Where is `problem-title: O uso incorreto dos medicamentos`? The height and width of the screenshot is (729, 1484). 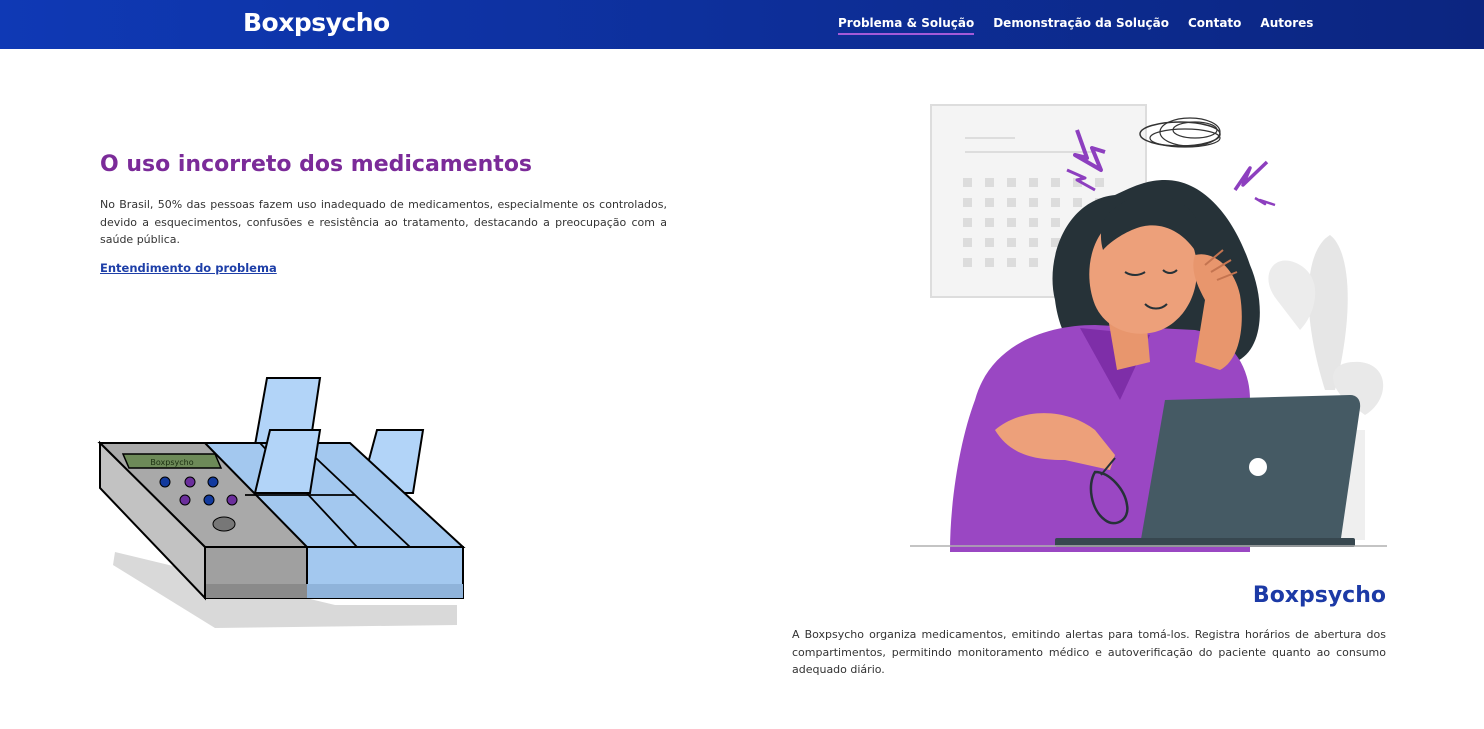
problem-title: O uso incorreto dos medicamentos is located at coordinates (316, 164).